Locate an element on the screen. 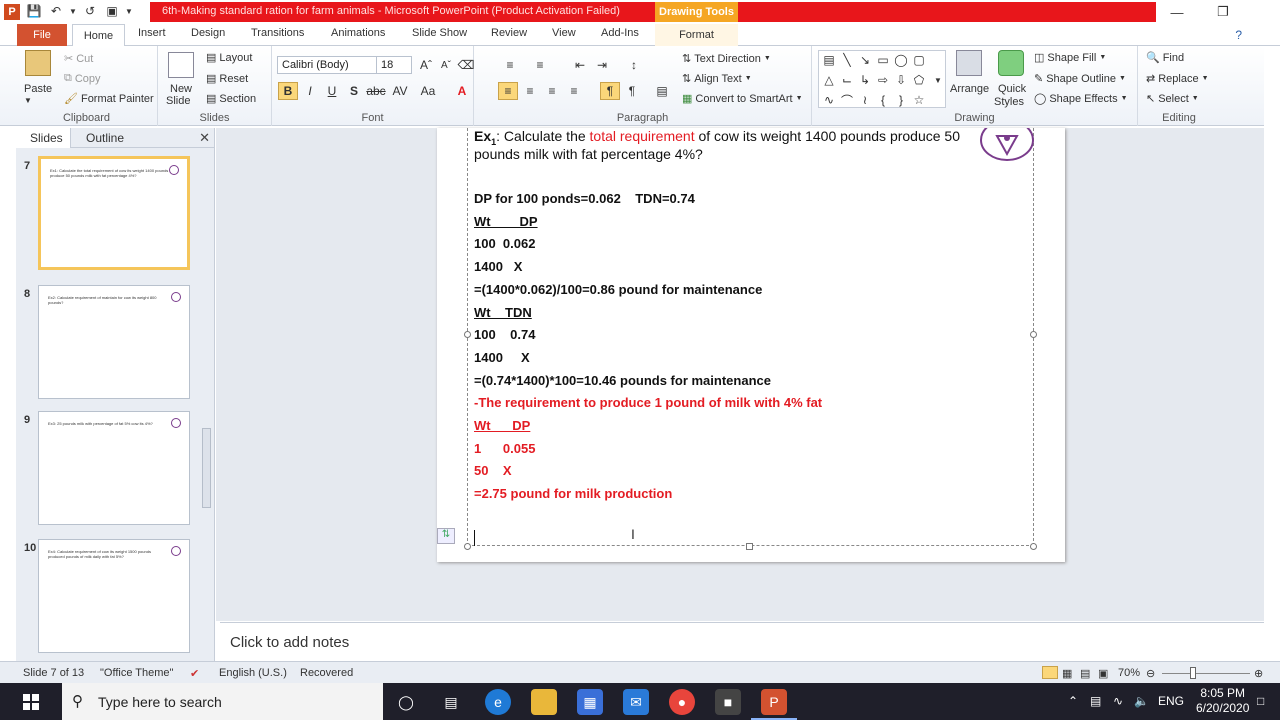  copy-button: ⧉ Copy is located at coordinates (82, 78).